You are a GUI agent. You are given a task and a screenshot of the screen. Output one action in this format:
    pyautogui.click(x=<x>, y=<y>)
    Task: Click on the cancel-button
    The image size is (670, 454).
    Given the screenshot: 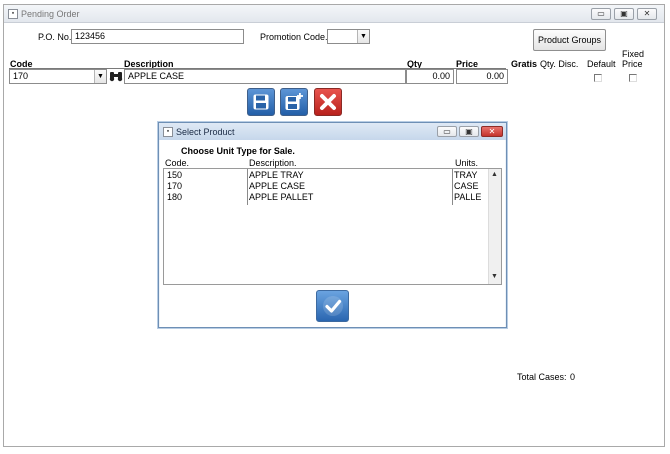 What is the action you would take?
    pyautogui.click(x=328, y=102)
    